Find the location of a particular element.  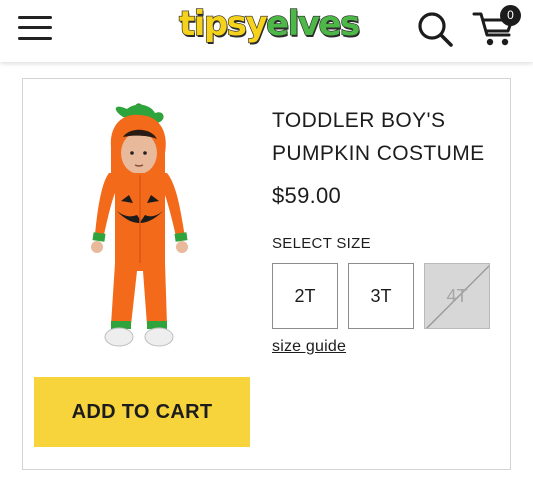

product-title-line: PUMPKIN COSTUME is located at coordinates (378, 153).